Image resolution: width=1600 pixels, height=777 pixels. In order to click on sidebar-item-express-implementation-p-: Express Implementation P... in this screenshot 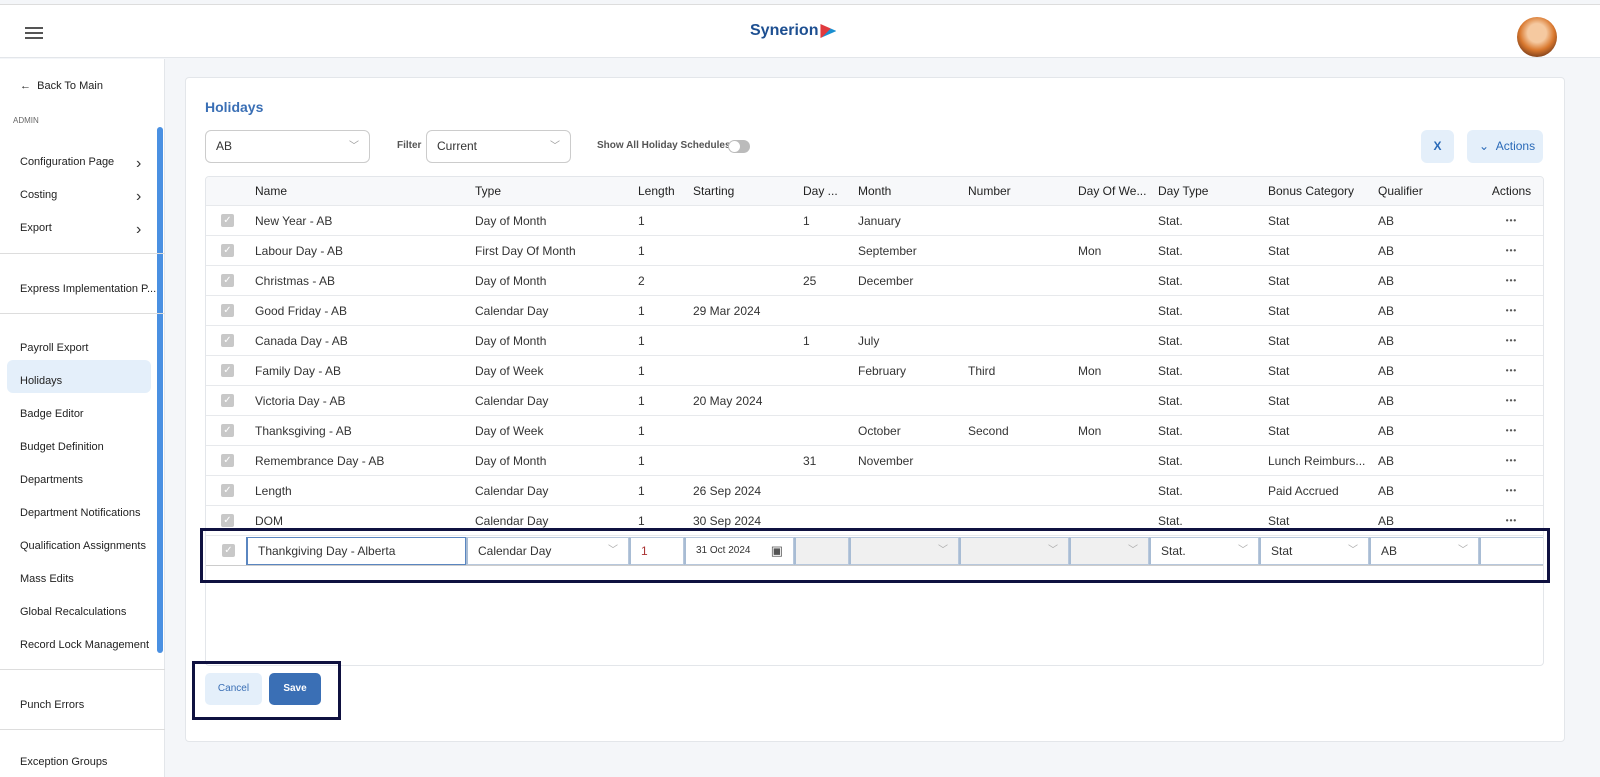, I will do `click(88, 289)`.